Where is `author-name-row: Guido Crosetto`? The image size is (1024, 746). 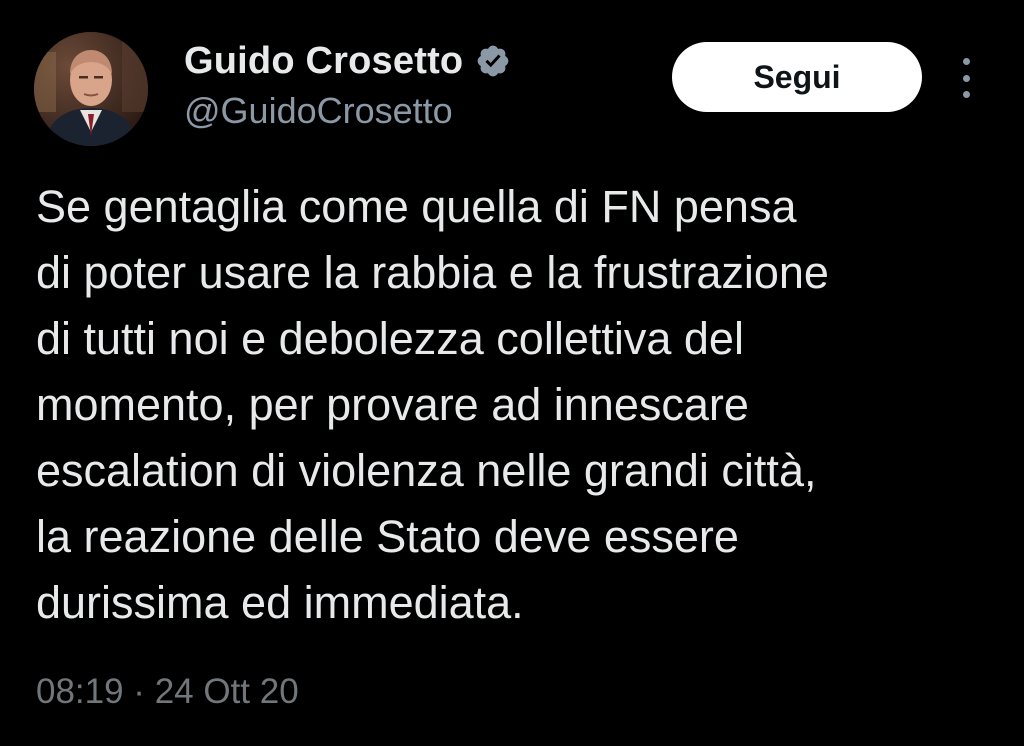
author-name-row: Guido Crosetto is located at coordinates (347, 61).